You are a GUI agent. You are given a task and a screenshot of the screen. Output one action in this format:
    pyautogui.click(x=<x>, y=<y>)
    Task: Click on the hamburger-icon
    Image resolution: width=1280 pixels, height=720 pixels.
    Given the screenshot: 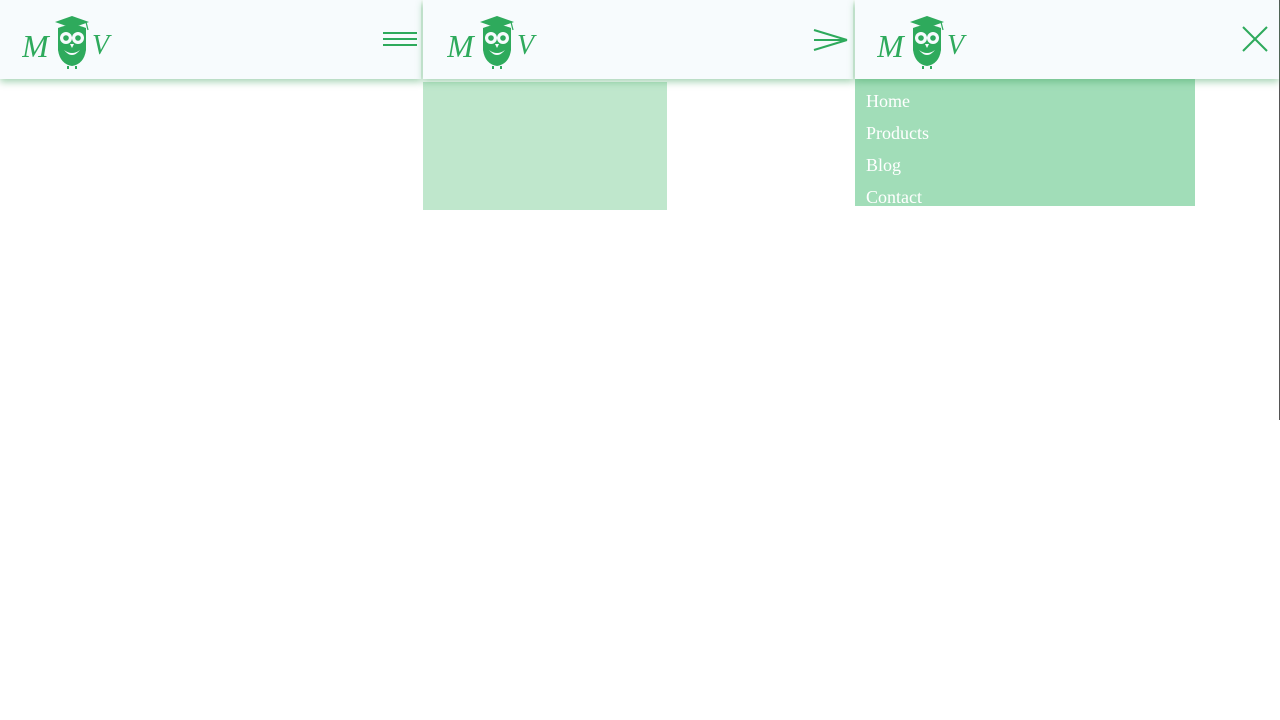 What is the action you would take?
    pyautogui.click(x=400, y=40)
    